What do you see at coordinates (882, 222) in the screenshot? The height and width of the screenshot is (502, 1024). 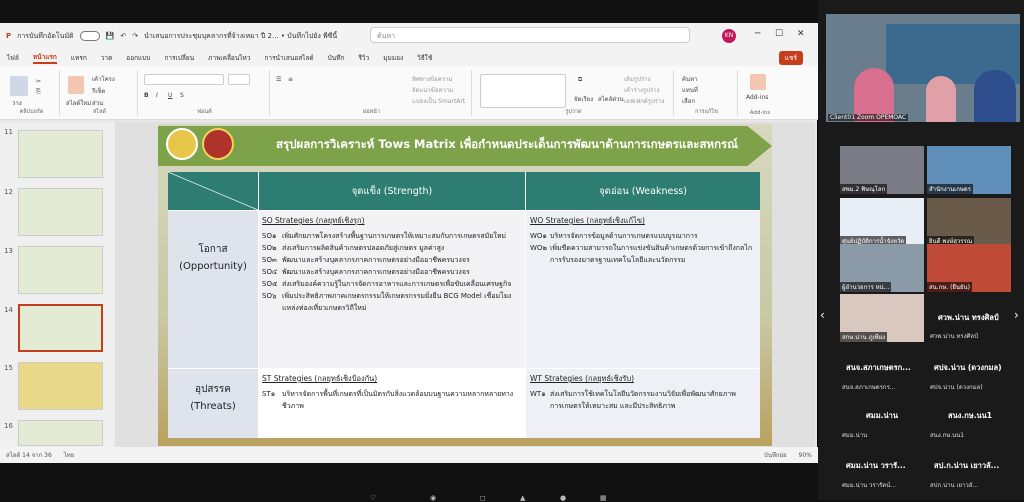 I see `video-tile: ศูนย์ปฏิบัติการน้ำจังหวัด` at bounding box center [882, 222].